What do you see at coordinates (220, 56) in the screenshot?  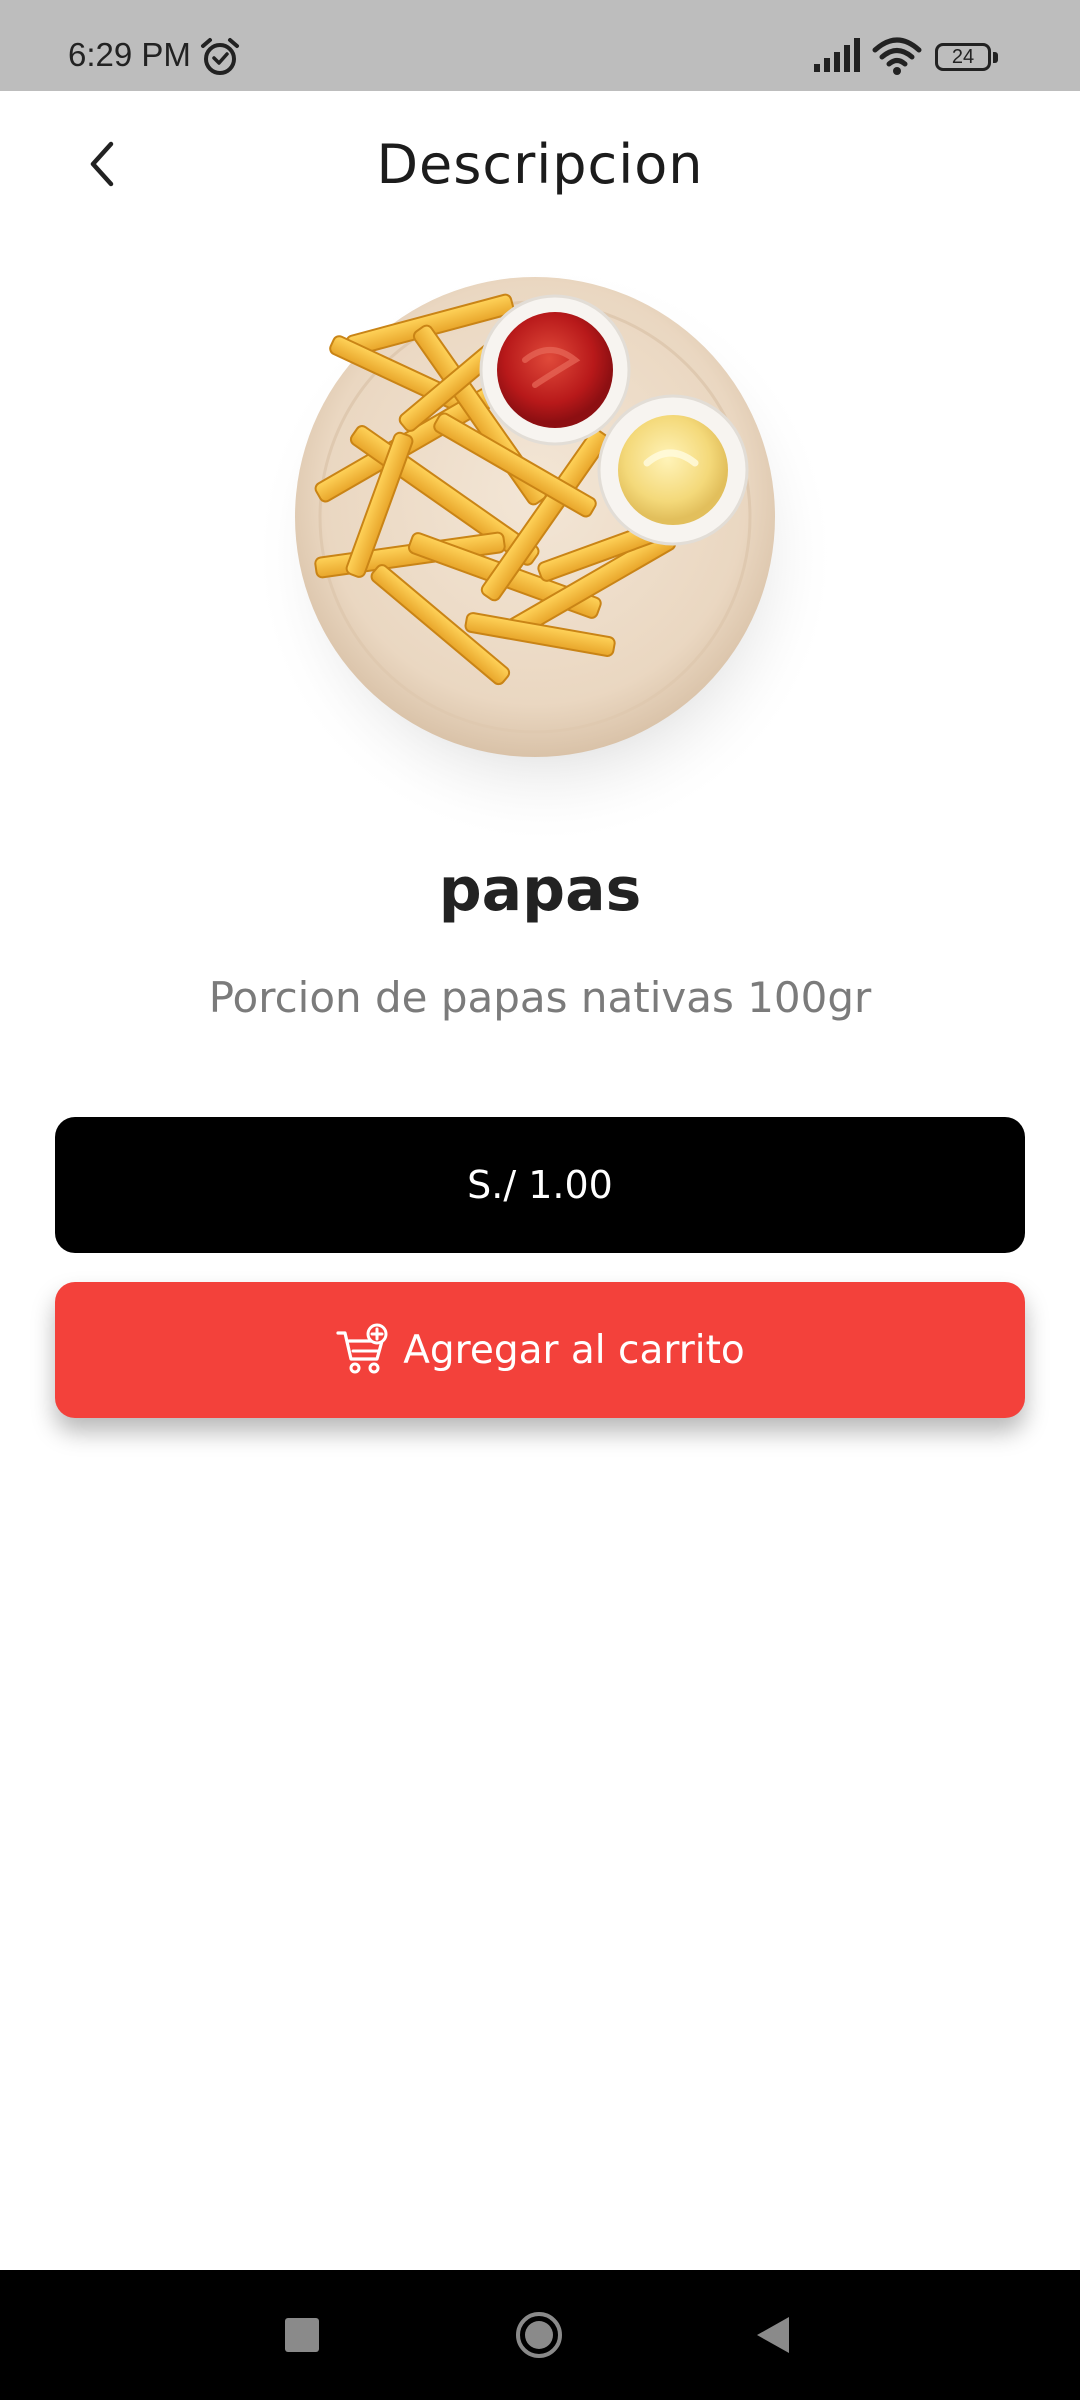 I see `alarm-icon` at bounding box center [220, 56].